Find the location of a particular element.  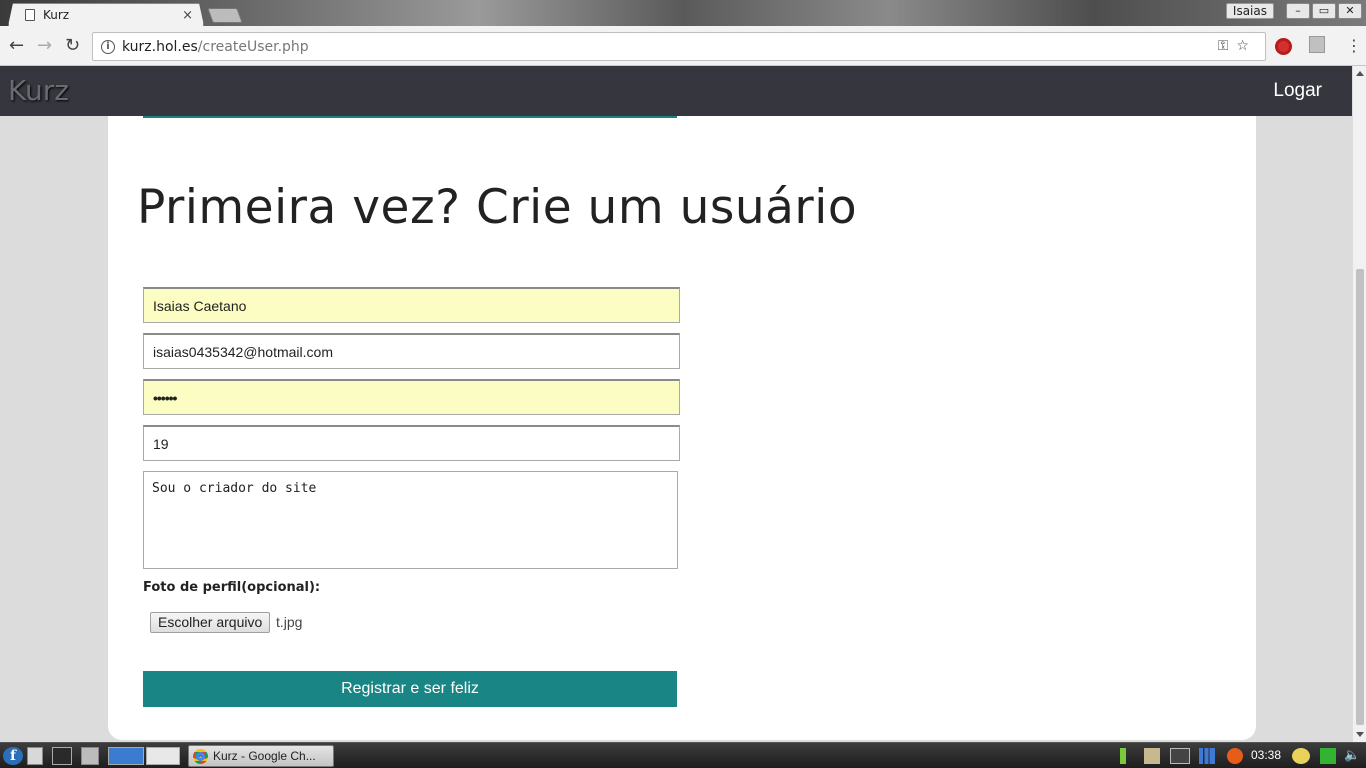

notification-icon is located at coordinates (1301, 756).